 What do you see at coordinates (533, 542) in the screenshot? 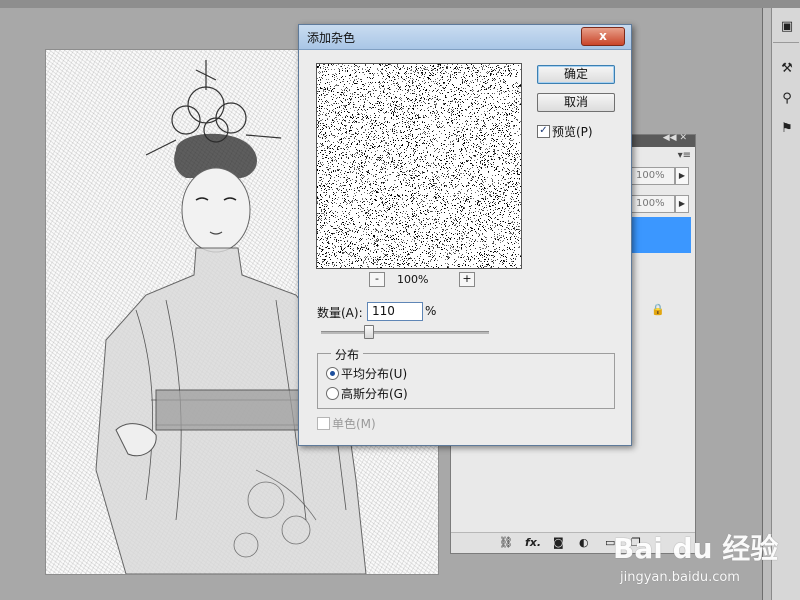
I see `fx-icon: fx.` at bounding box center [533, 542].